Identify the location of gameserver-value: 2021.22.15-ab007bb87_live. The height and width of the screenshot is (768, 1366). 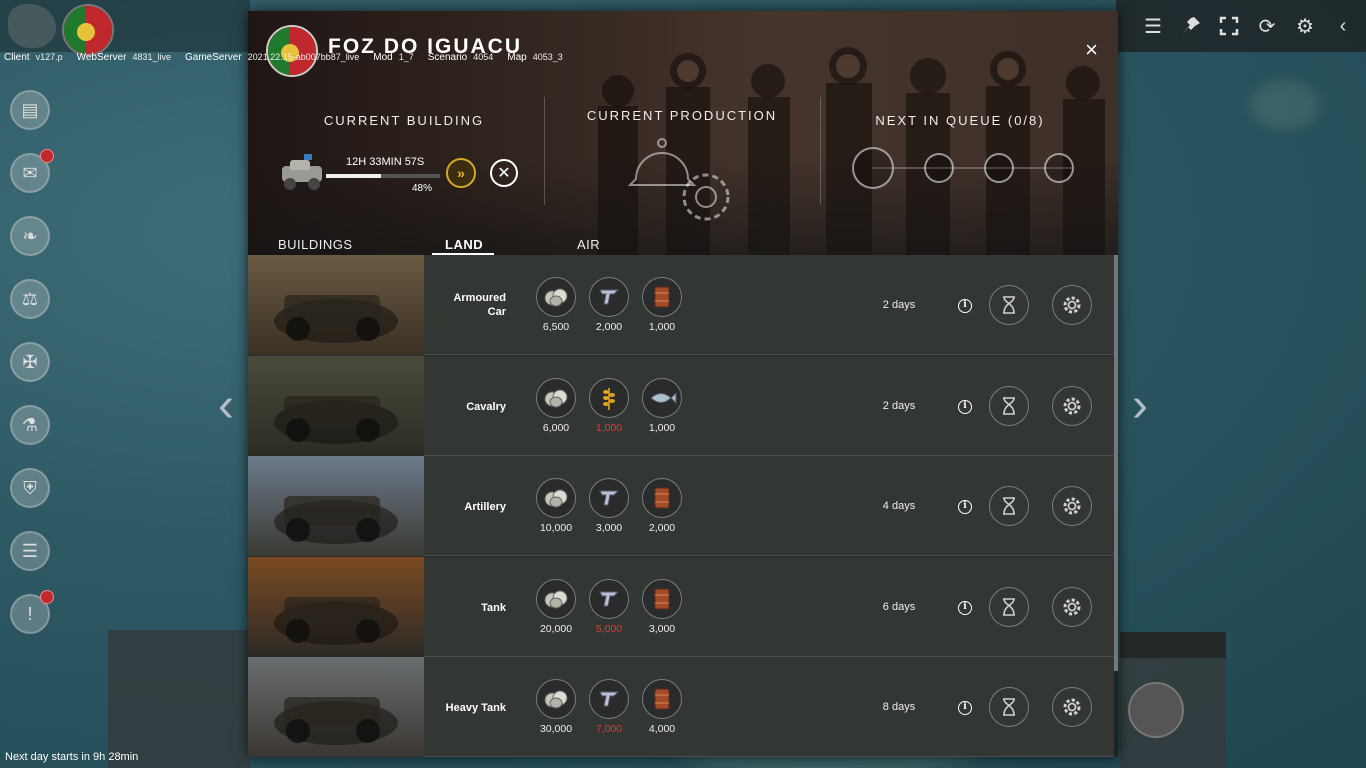
(303, 57).